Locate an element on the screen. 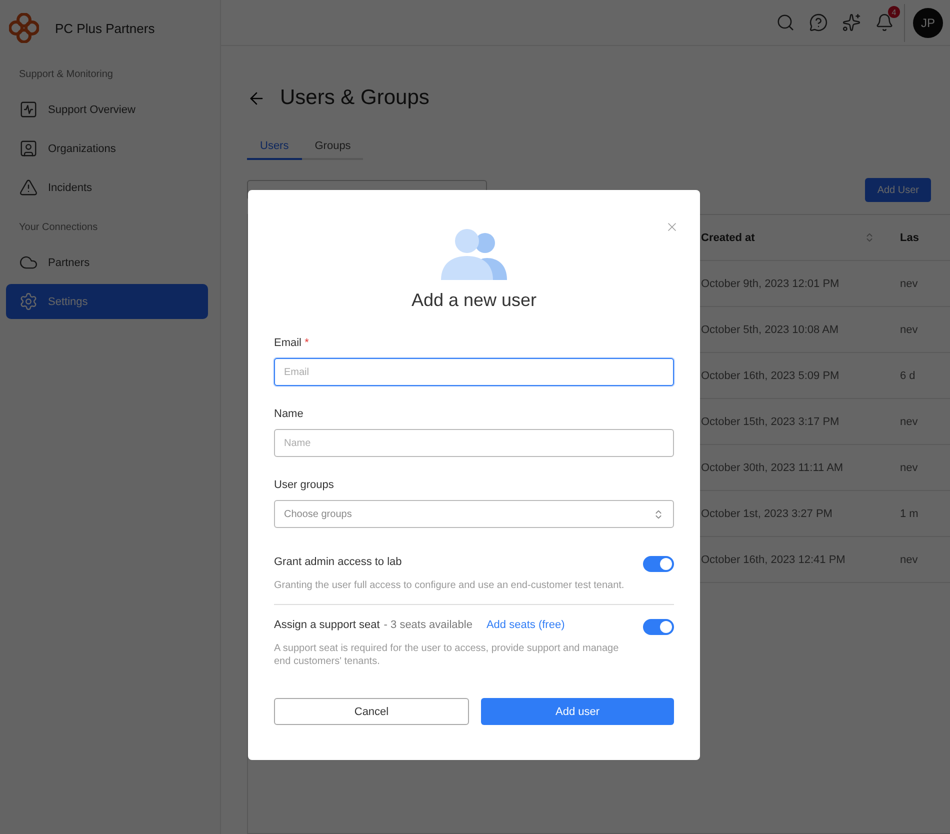 Image resolution: width=950 pixels, height=834 pixels. column-header: Created at is located at coordinates (790, 238).